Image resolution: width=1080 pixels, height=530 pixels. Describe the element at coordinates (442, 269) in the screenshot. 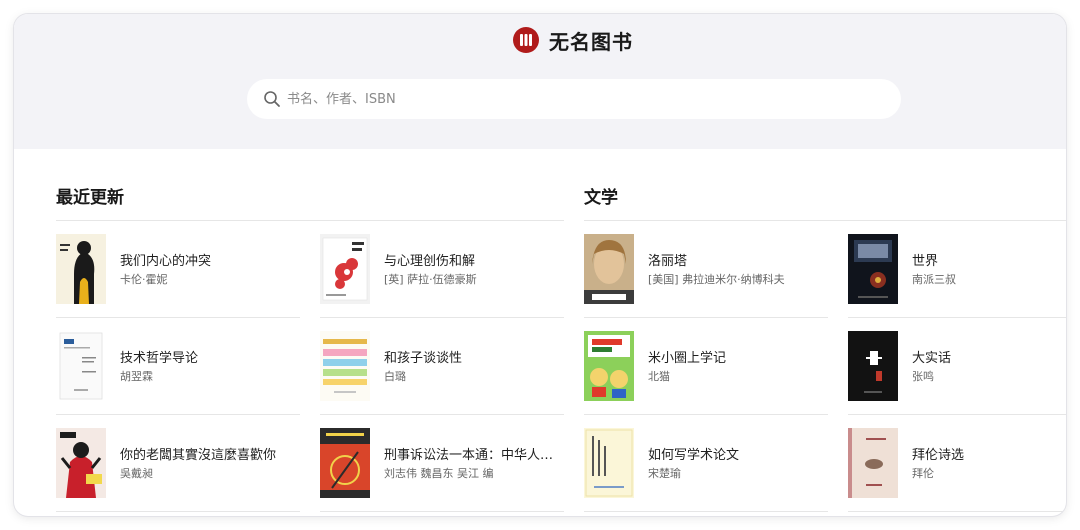

I see `book-item: 与心理创伤和解 [英] 萨拉·伍德豪斯` at that location.